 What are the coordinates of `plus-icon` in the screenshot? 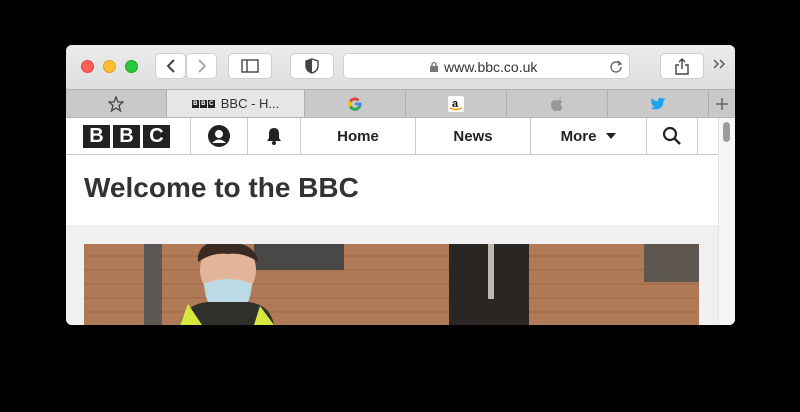 It's located at (722, 103).